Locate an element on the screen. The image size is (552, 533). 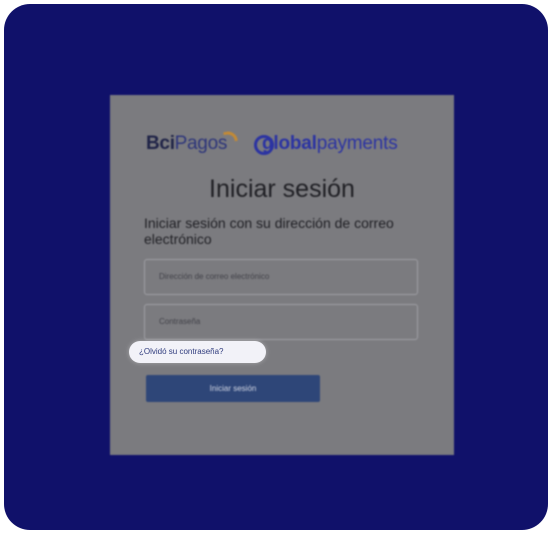
bcipagos-logo: BciPagos is located at coordinates (186, 144).